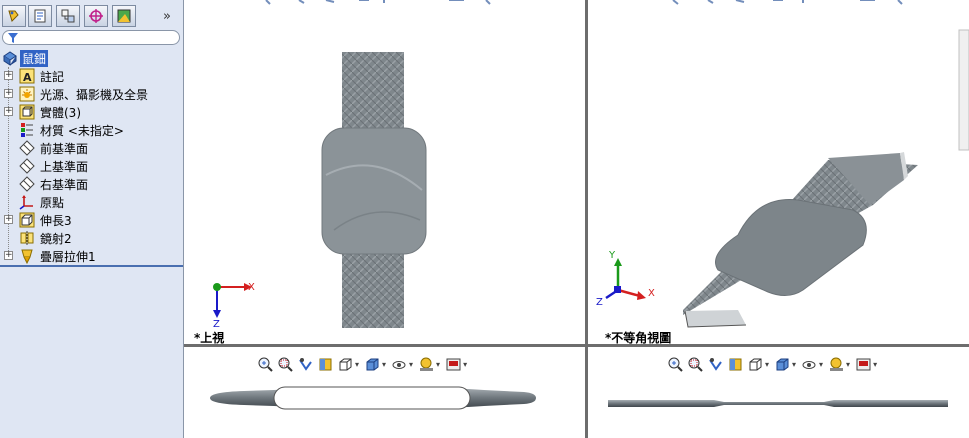 Image resolution: width=969 pixels, height=438 pixels. Describe the element at coordinates (612, 255) in the screenshot. I see `triad-y-label: Y` at that location.